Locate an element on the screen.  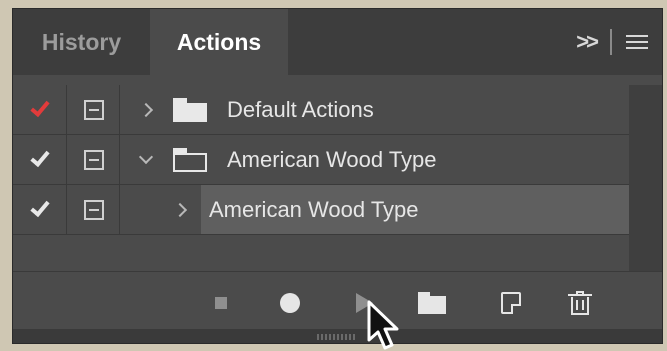
chevron-down-icon is located at coordinates (146, 160).